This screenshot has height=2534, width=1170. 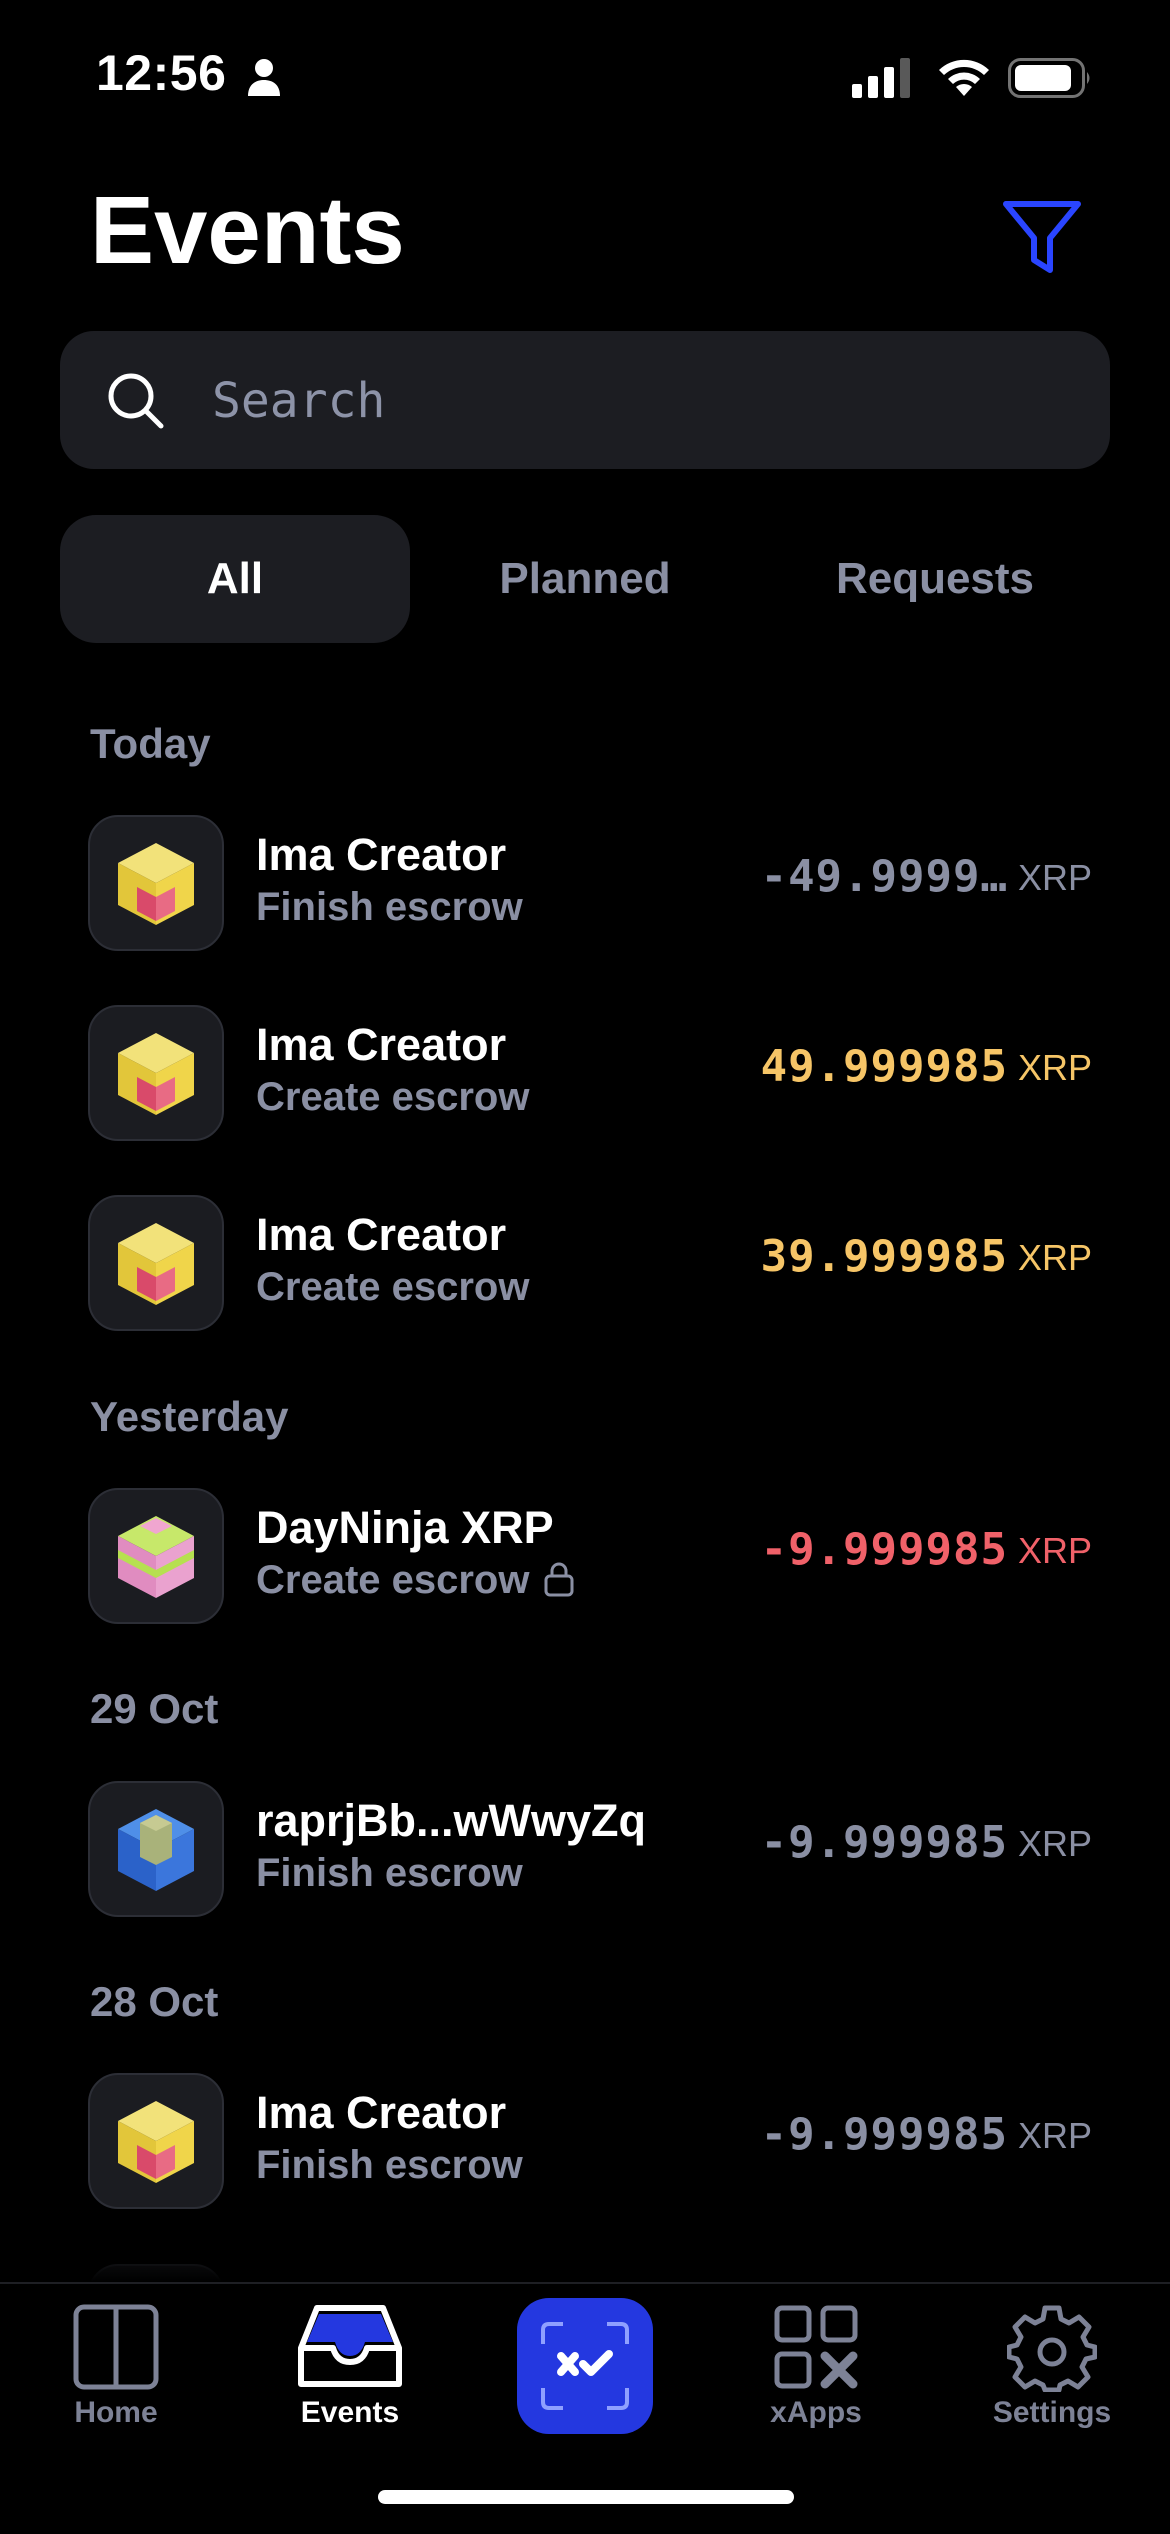 What do you see at coordinates (116, 2412) in the screenshot?
I see `nav-home-label: Home` at bounding box center [116, 2412].